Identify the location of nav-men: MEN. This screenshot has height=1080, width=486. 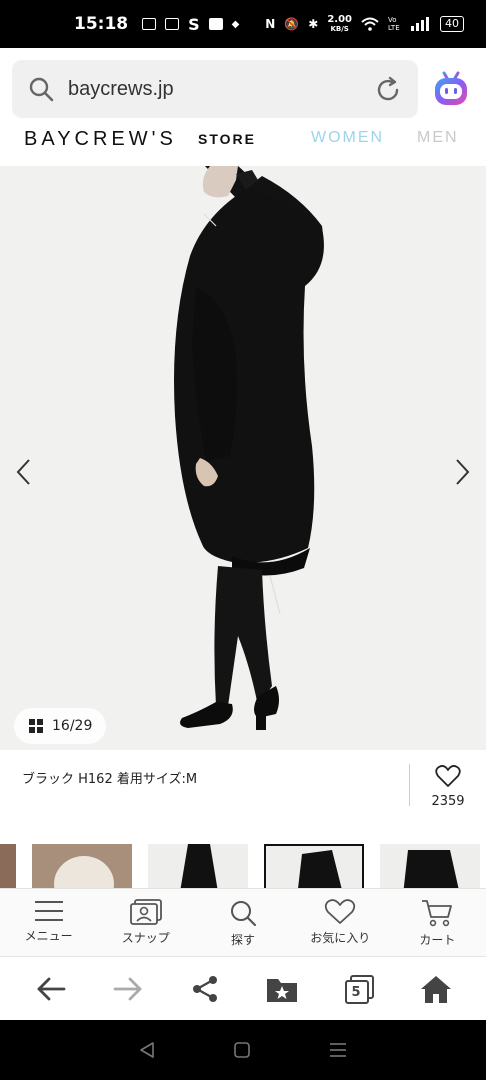
(438, 138).